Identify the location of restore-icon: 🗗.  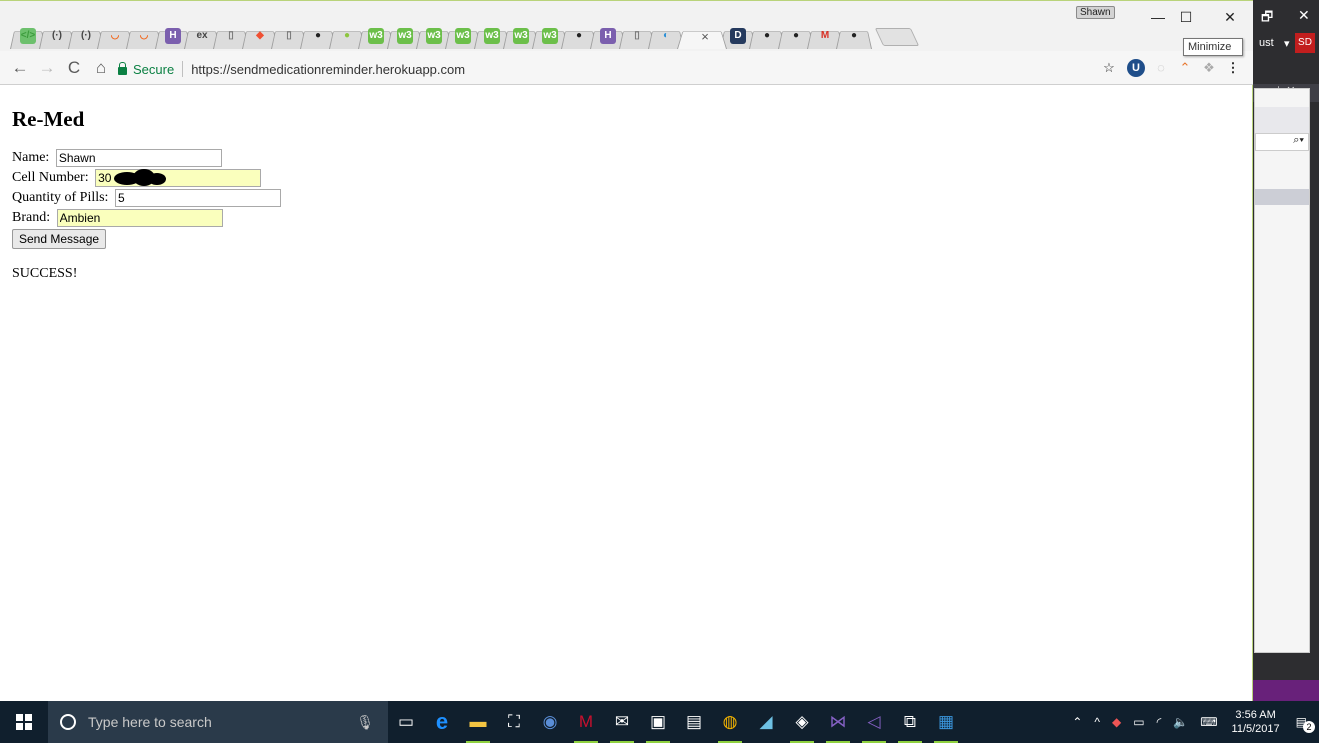
(1267, 19).